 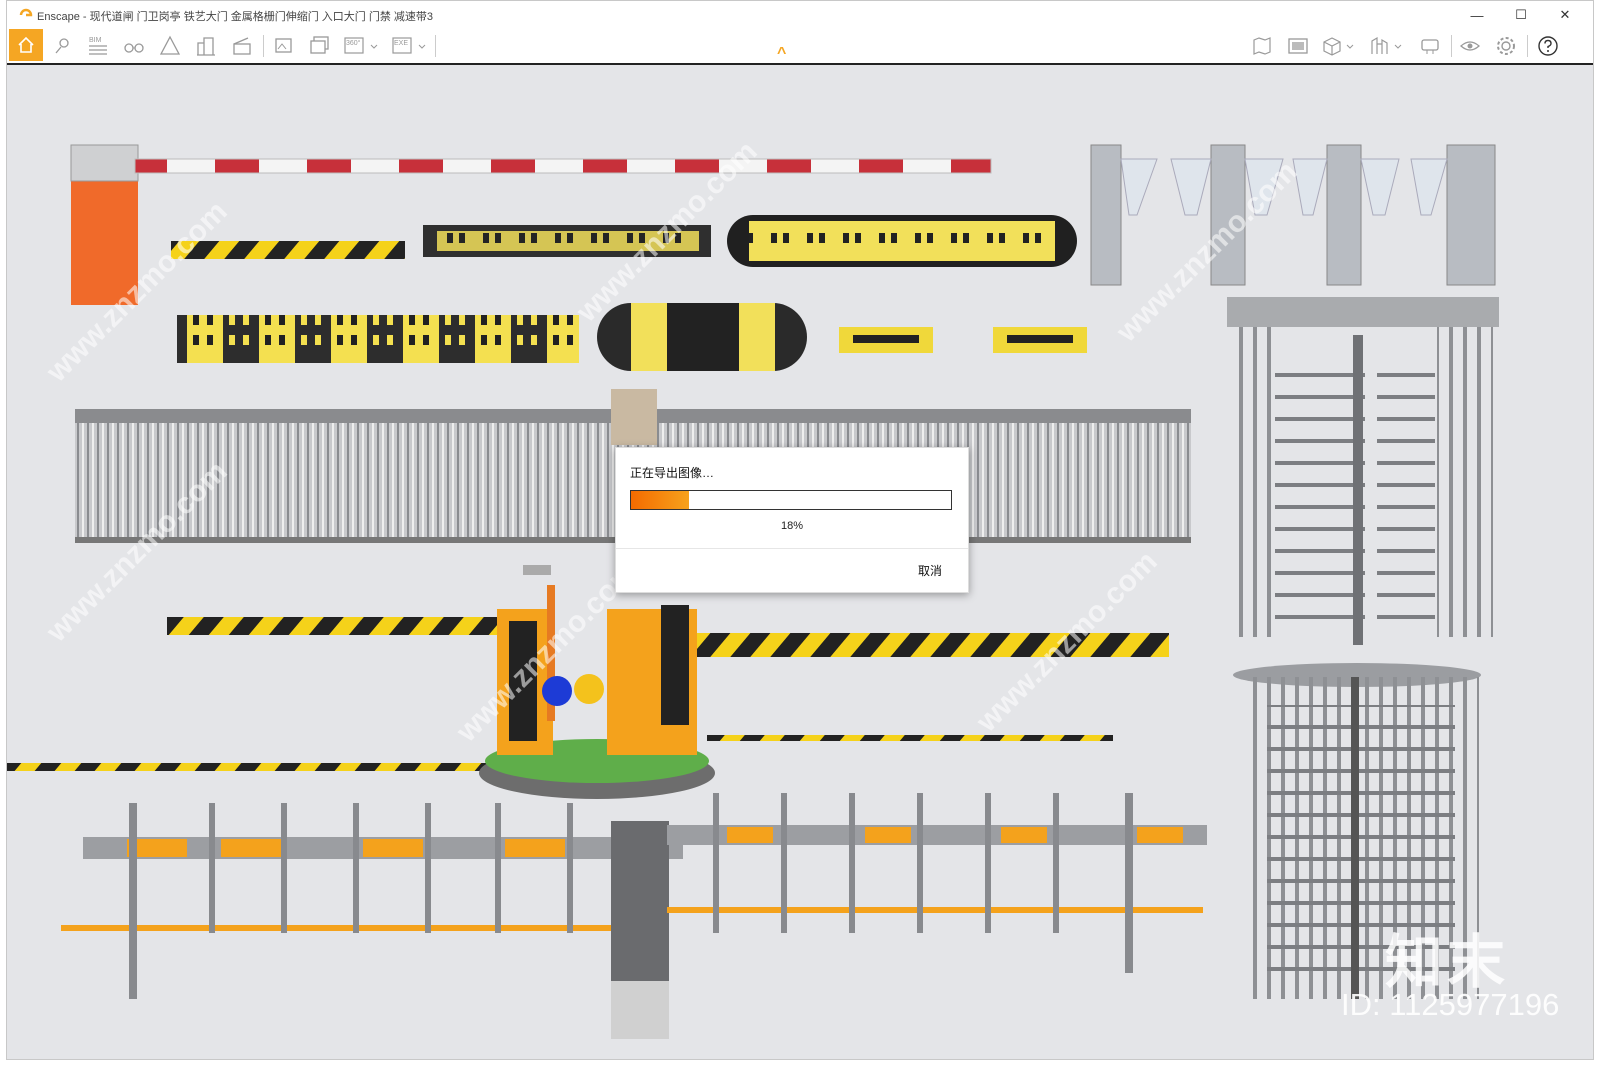 I want to click on exe-label: EXE, so click(x=401, y=43).